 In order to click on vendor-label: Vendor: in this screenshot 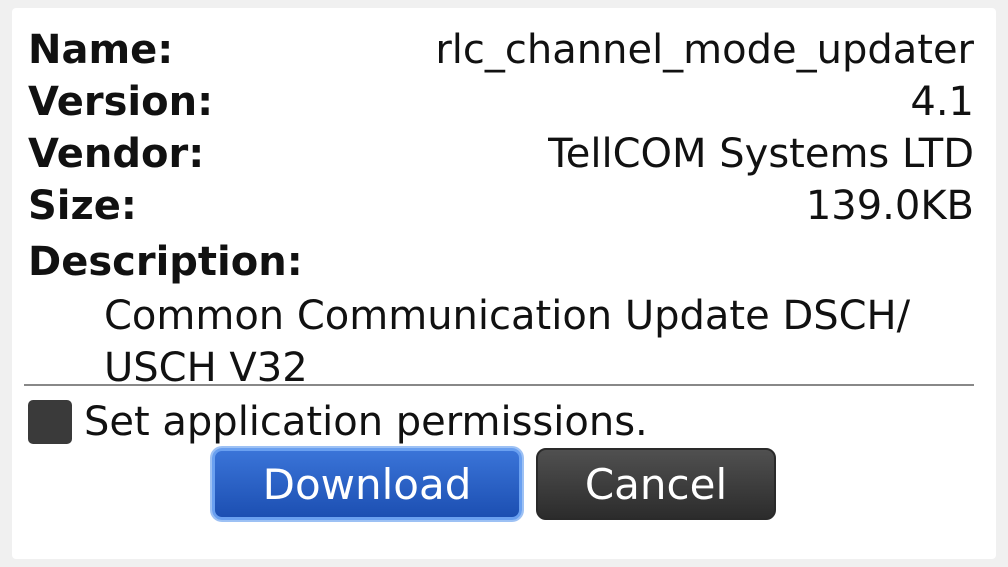, I will do `click(116, 154)`.